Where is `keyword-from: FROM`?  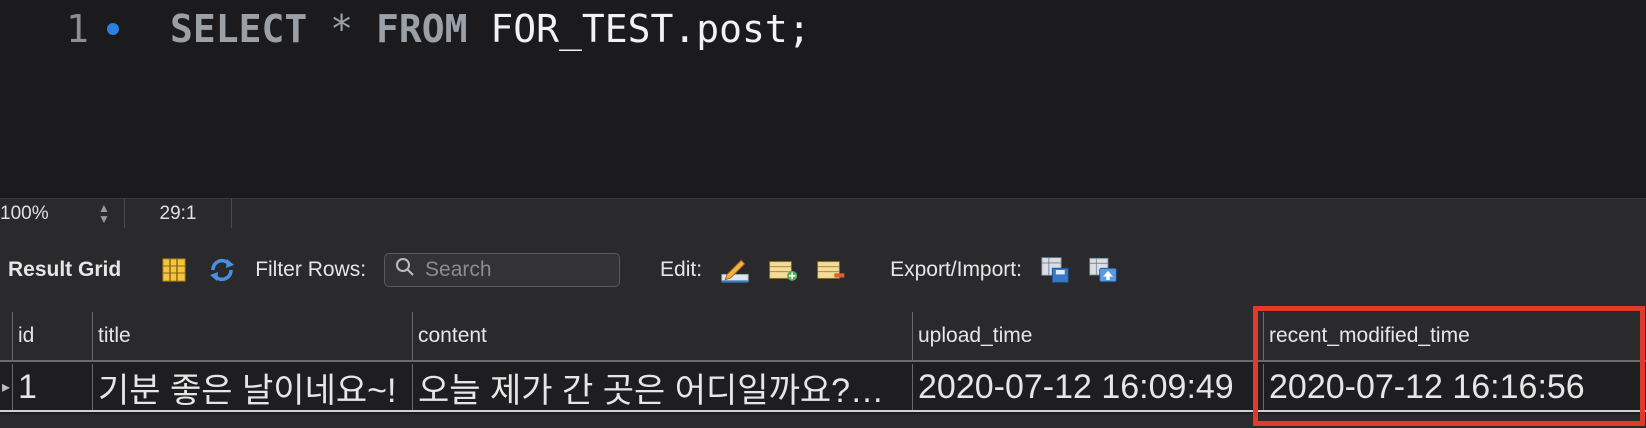 keyword-from: FROM is located at coordinates (421, 29).